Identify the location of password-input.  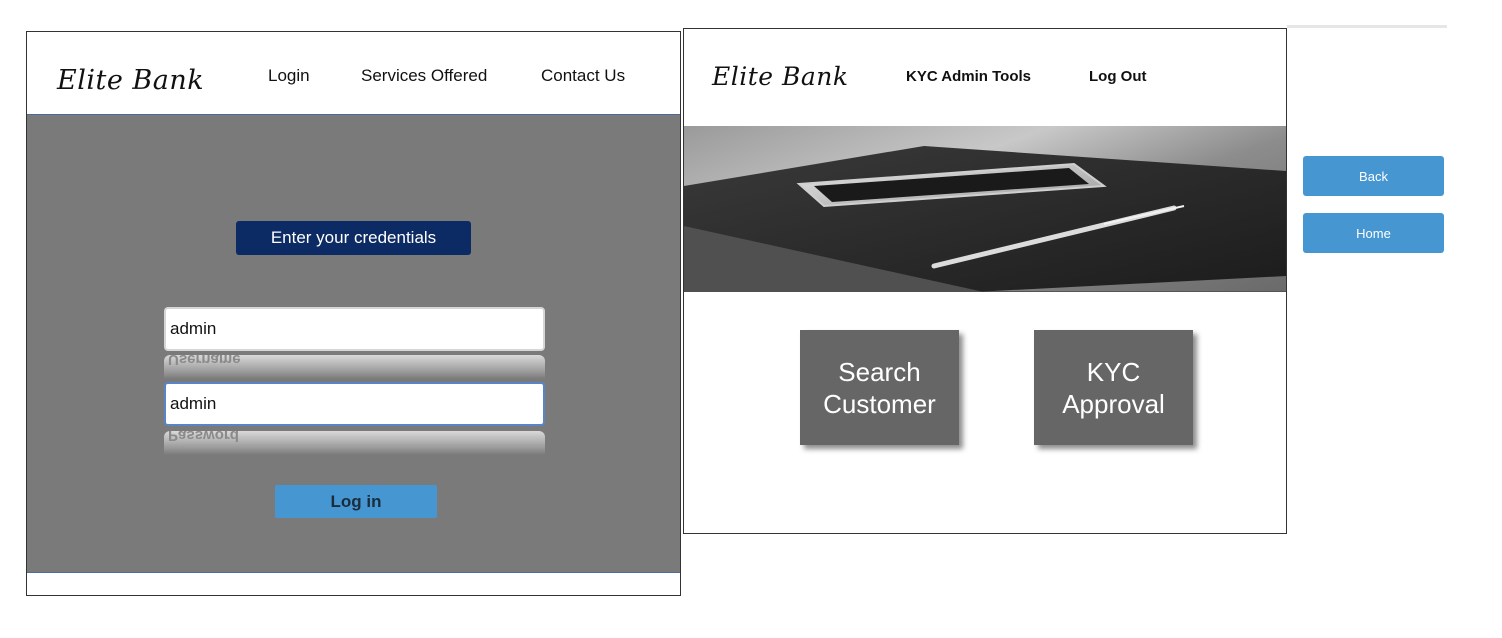
(354, 404).